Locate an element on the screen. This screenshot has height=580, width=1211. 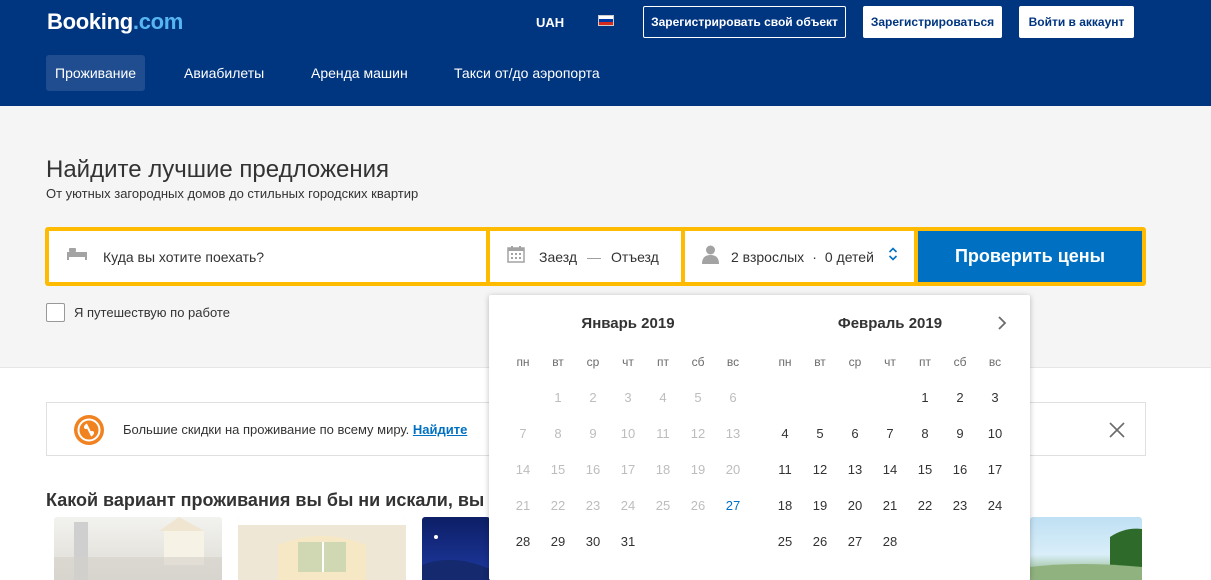
property-type-image-apartments is located at coordinates (138, 548).